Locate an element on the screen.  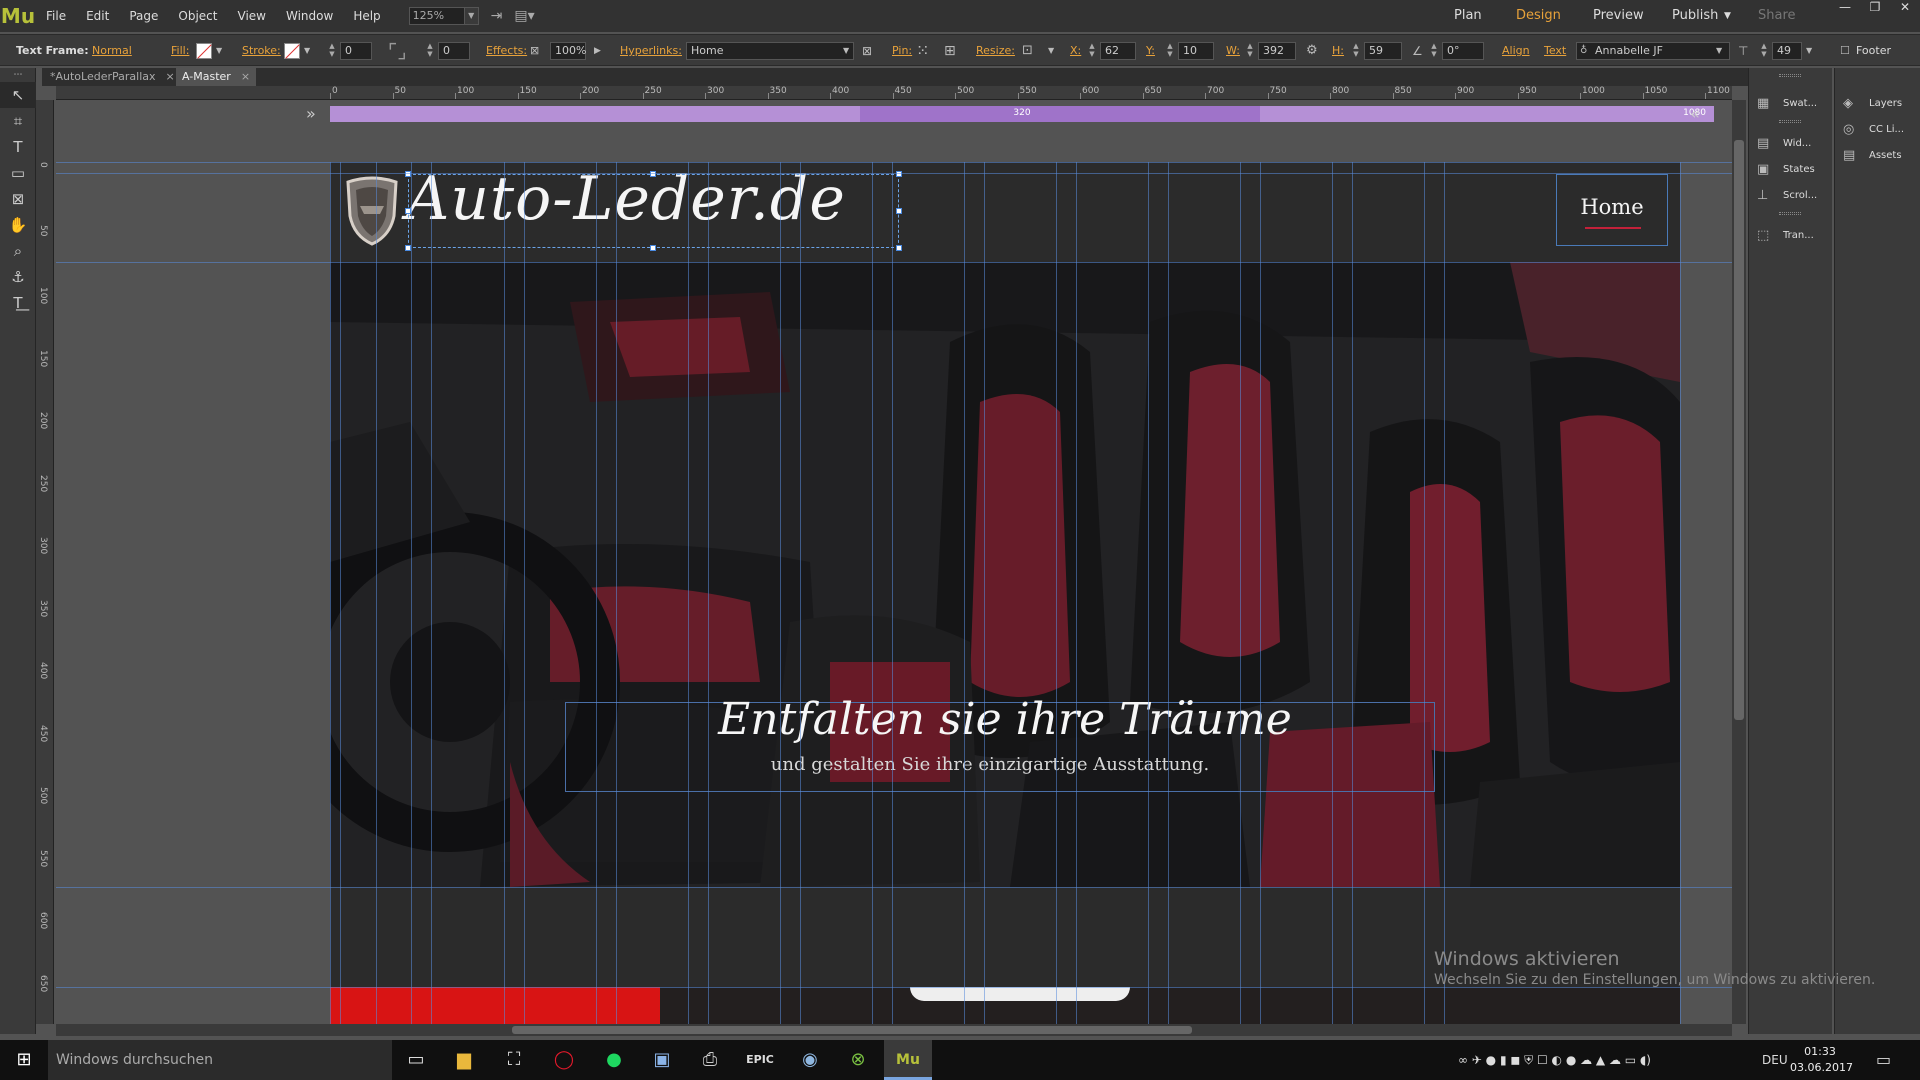
zoom-tool-icon: ⌕ is located at coordinates (18, 251).